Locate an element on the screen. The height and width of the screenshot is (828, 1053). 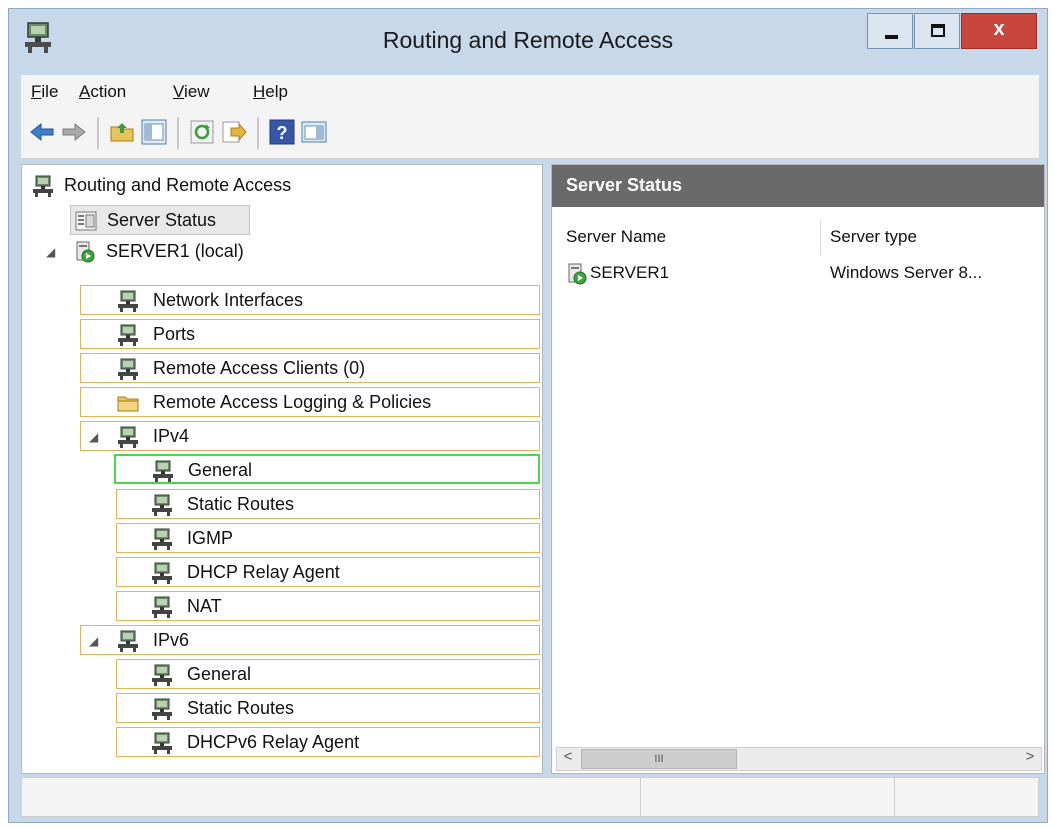
server-status-icon is located at coordinates (86, 221).